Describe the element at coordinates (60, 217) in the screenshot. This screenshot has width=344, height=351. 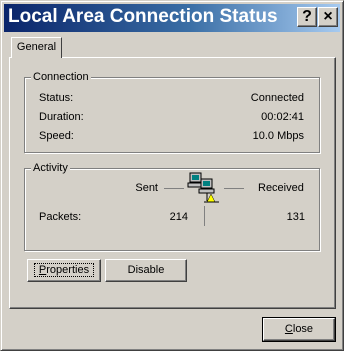
I see `packets-label: Packets:` at that location.